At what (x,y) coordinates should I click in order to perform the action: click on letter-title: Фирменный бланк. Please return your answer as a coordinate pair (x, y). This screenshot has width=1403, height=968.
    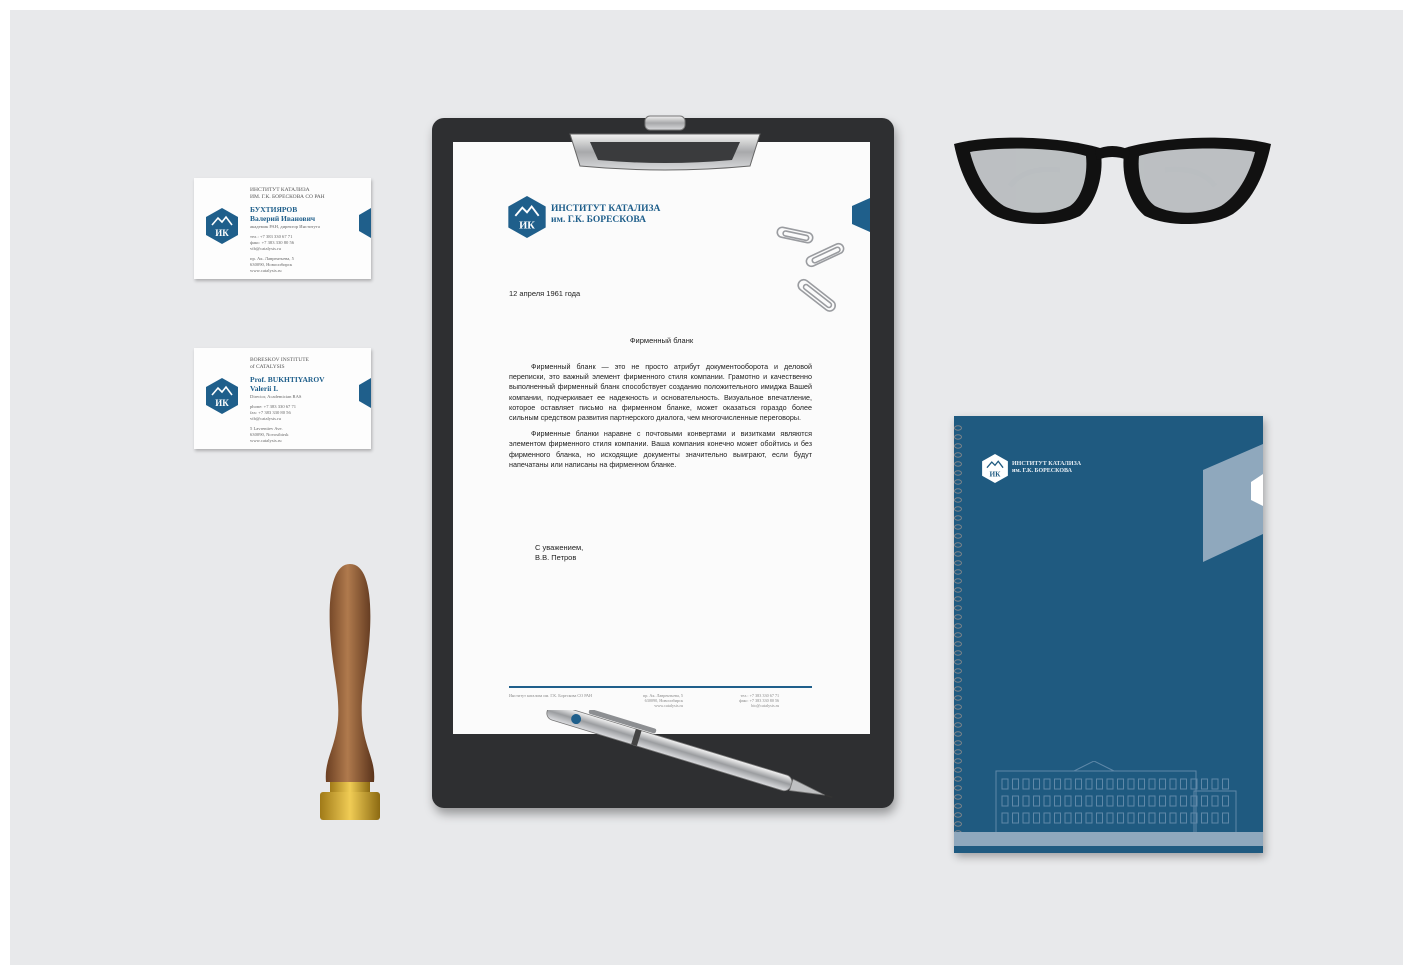
    Looking at the image, I should click on (661, 340).